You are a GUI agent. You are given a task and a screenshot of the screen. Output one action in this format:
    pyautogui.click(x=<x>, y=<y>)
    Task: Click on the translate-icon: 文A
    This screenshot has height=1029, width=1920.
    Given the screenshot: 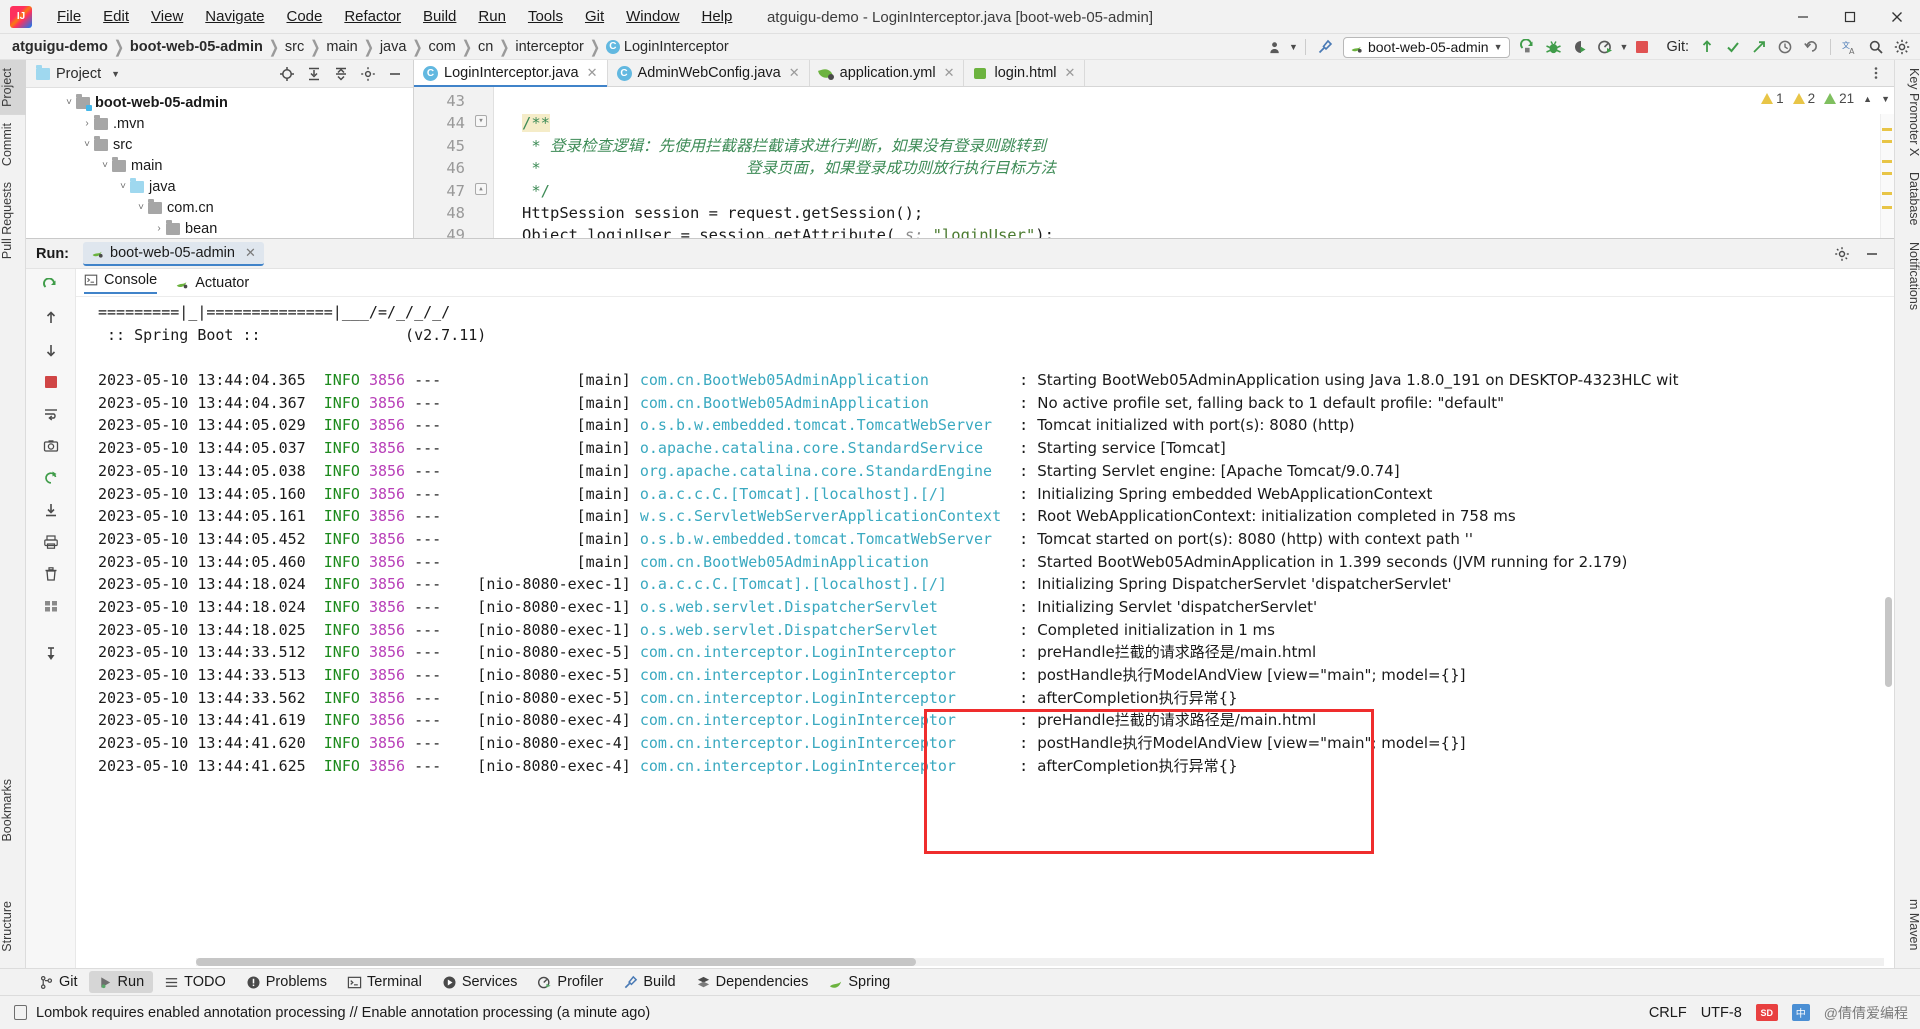 What is the action you would take?
    pyautogui.click(x=1850, y=47)
    